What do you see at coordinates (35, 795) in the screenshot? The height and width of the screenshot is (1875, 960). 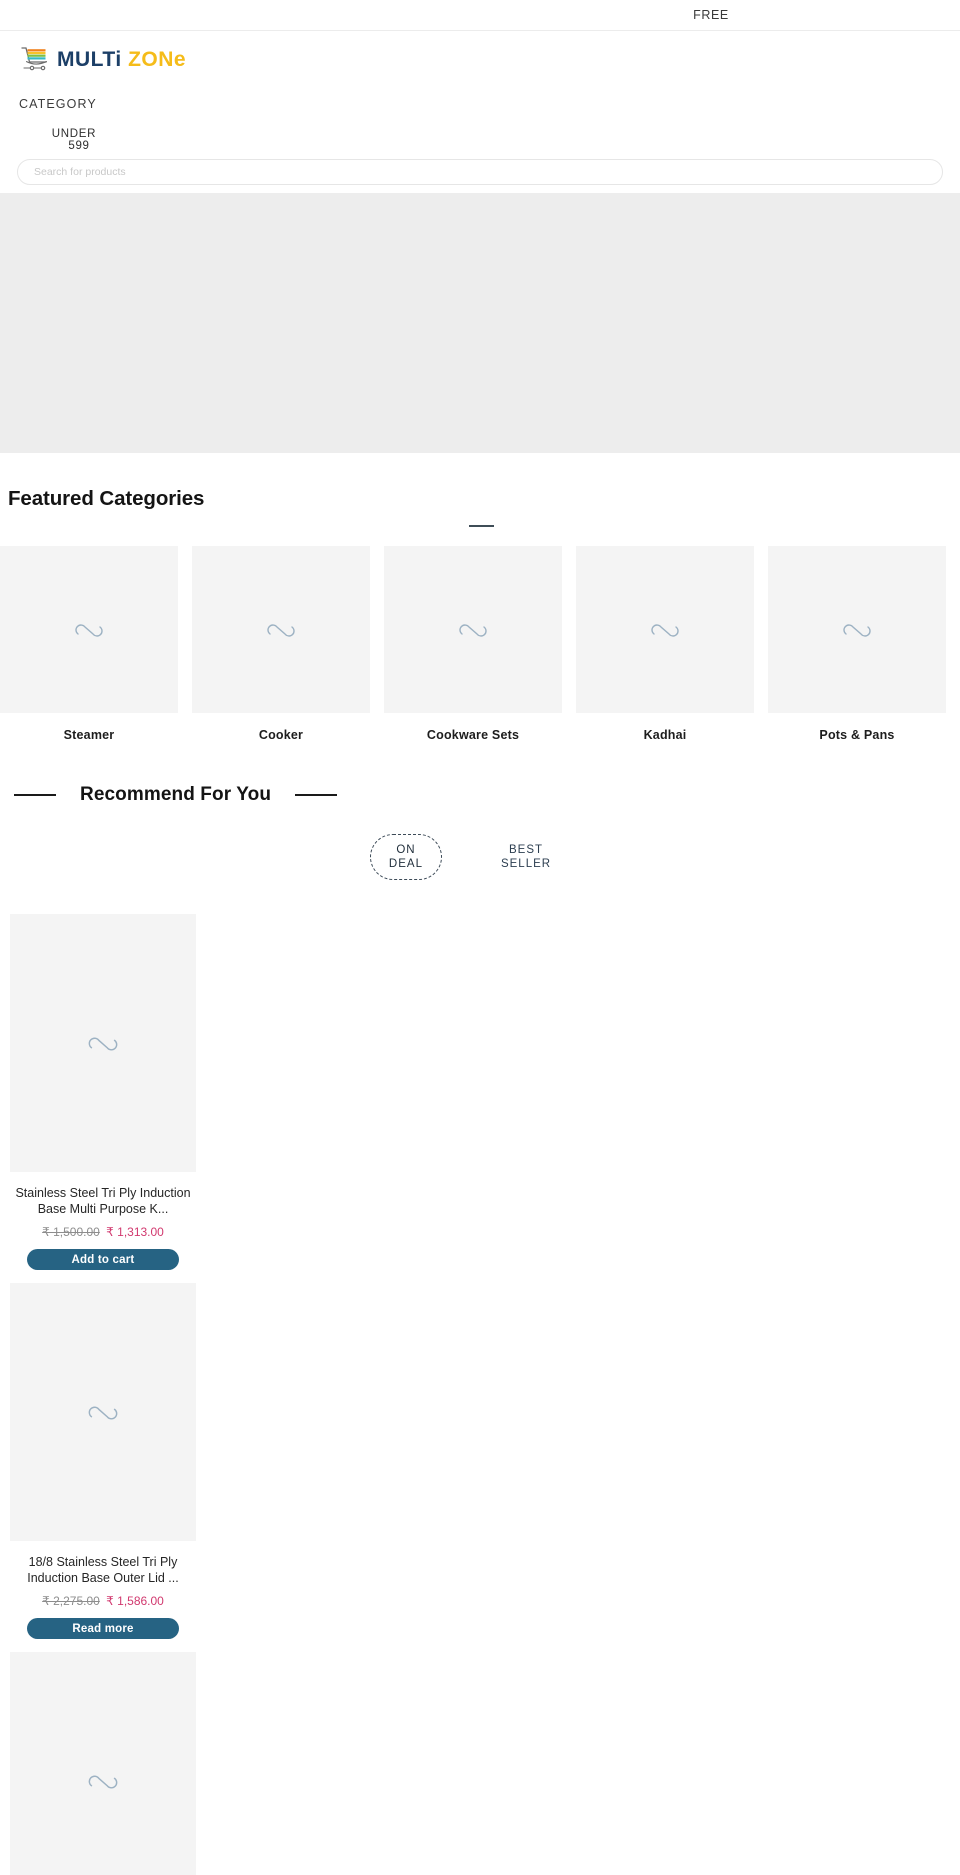 I see `heading-dash-left` at bounding box center [35, 795].